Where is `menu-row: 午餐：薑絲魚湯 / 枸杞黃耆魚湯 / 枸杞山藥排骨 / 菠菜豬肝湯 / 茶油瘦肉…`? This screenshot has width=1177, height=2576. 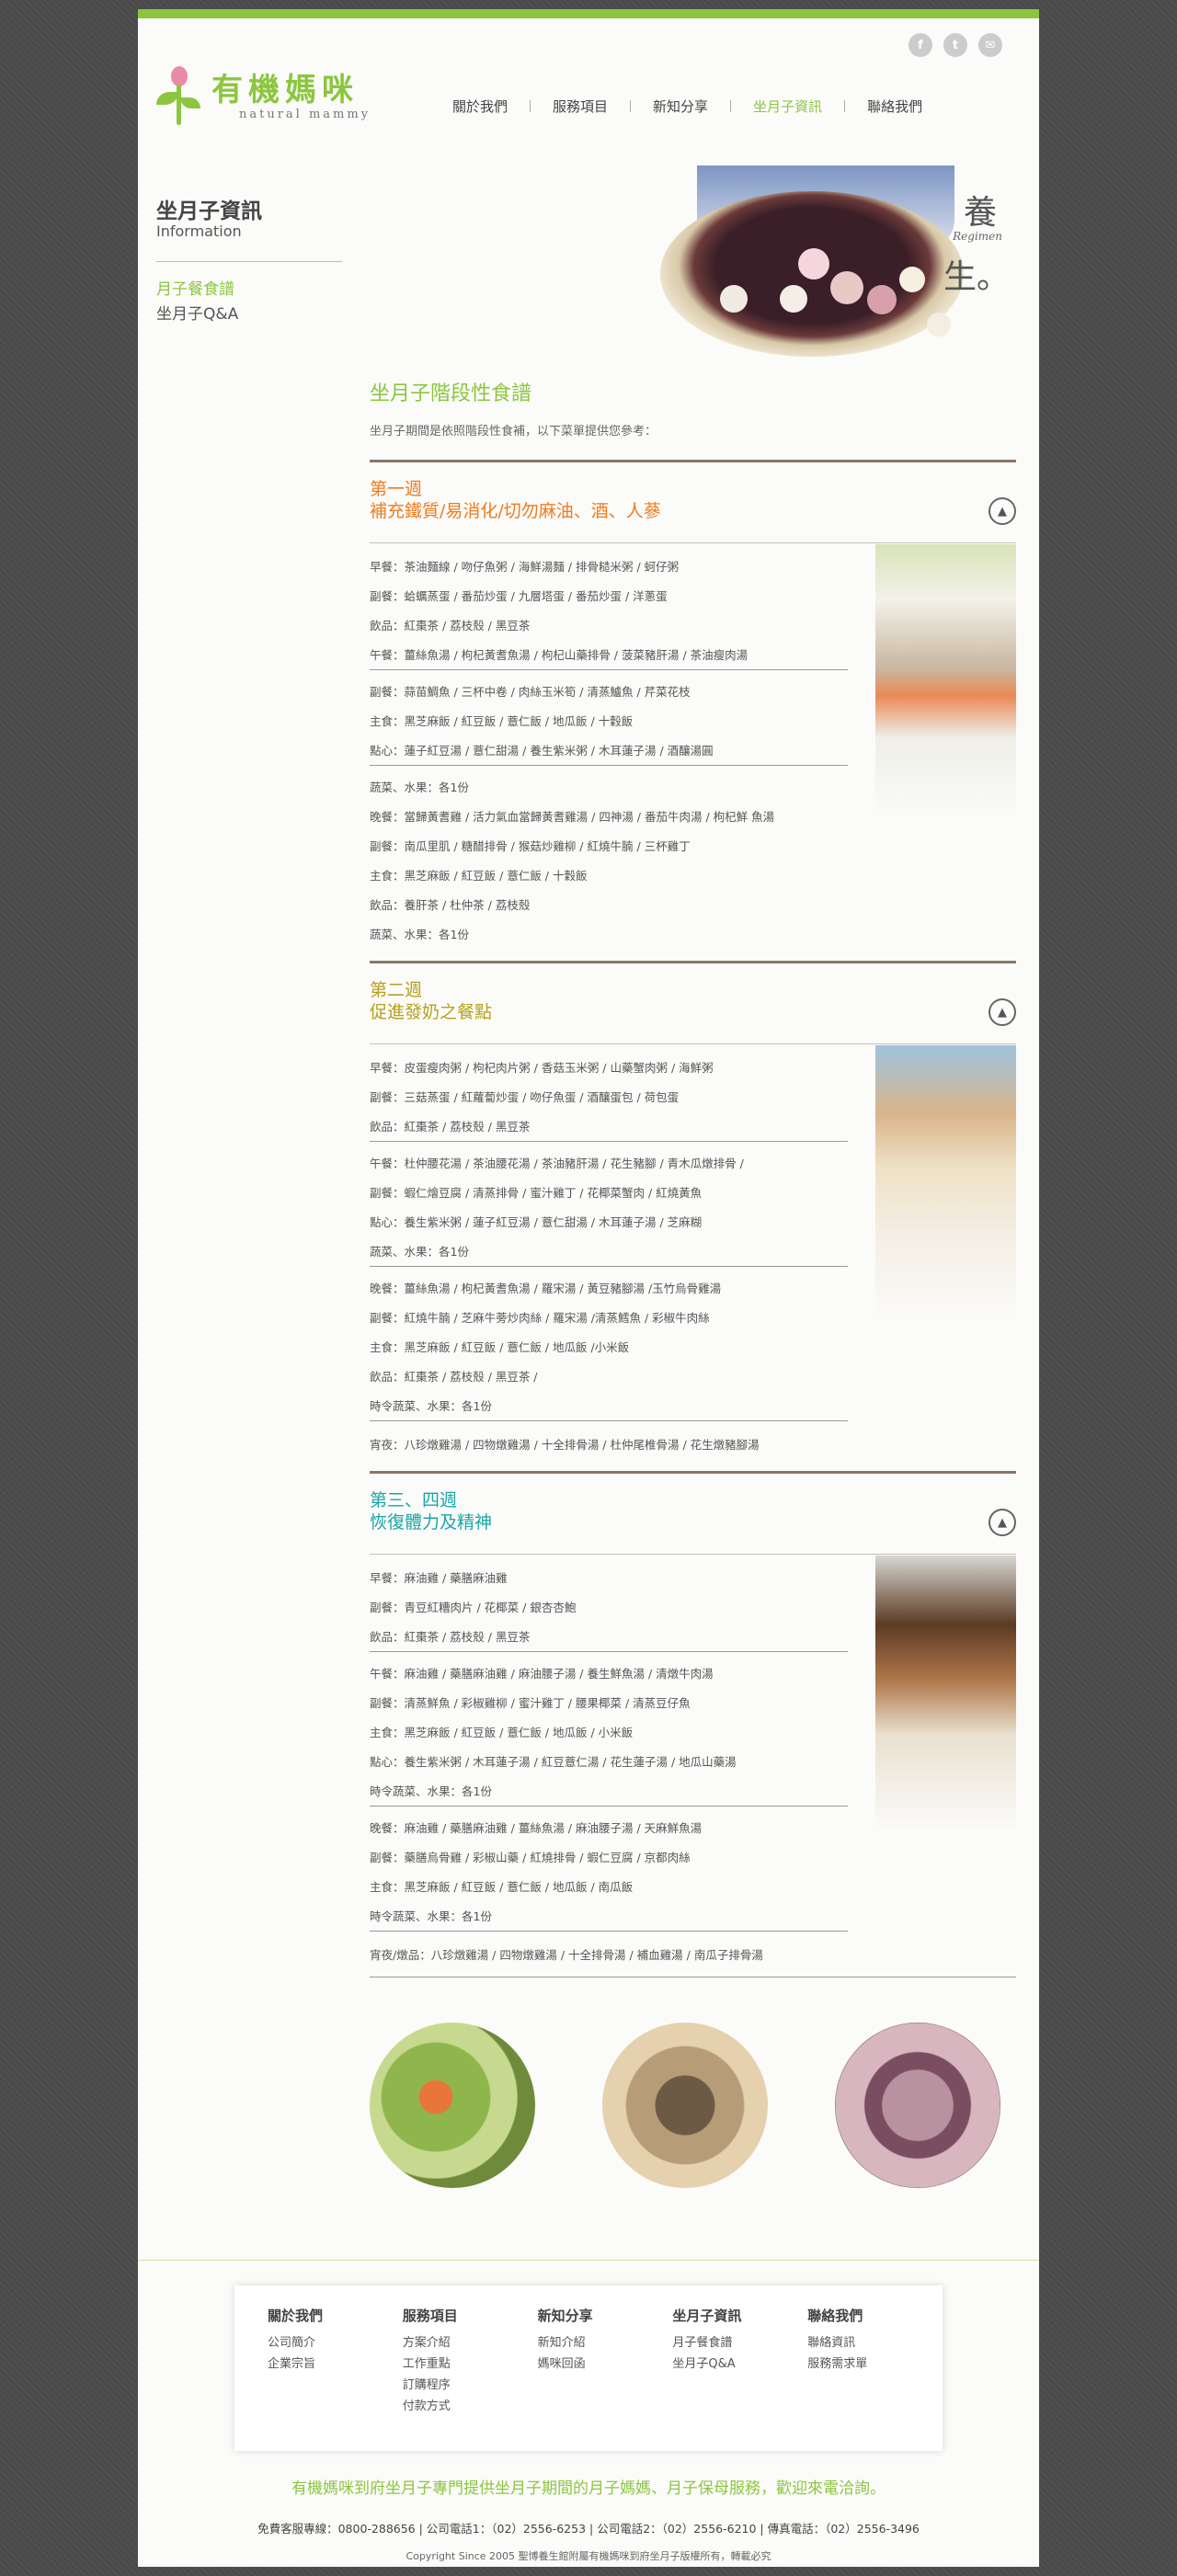
menu-row: 午餐：薑絲魚湯 / 枸杞黃耆魚湯 / 枸杞山藥排骨 / 菠菜豬肝湯 / 茶油瘦肉… is located at coordinates (559, 655).